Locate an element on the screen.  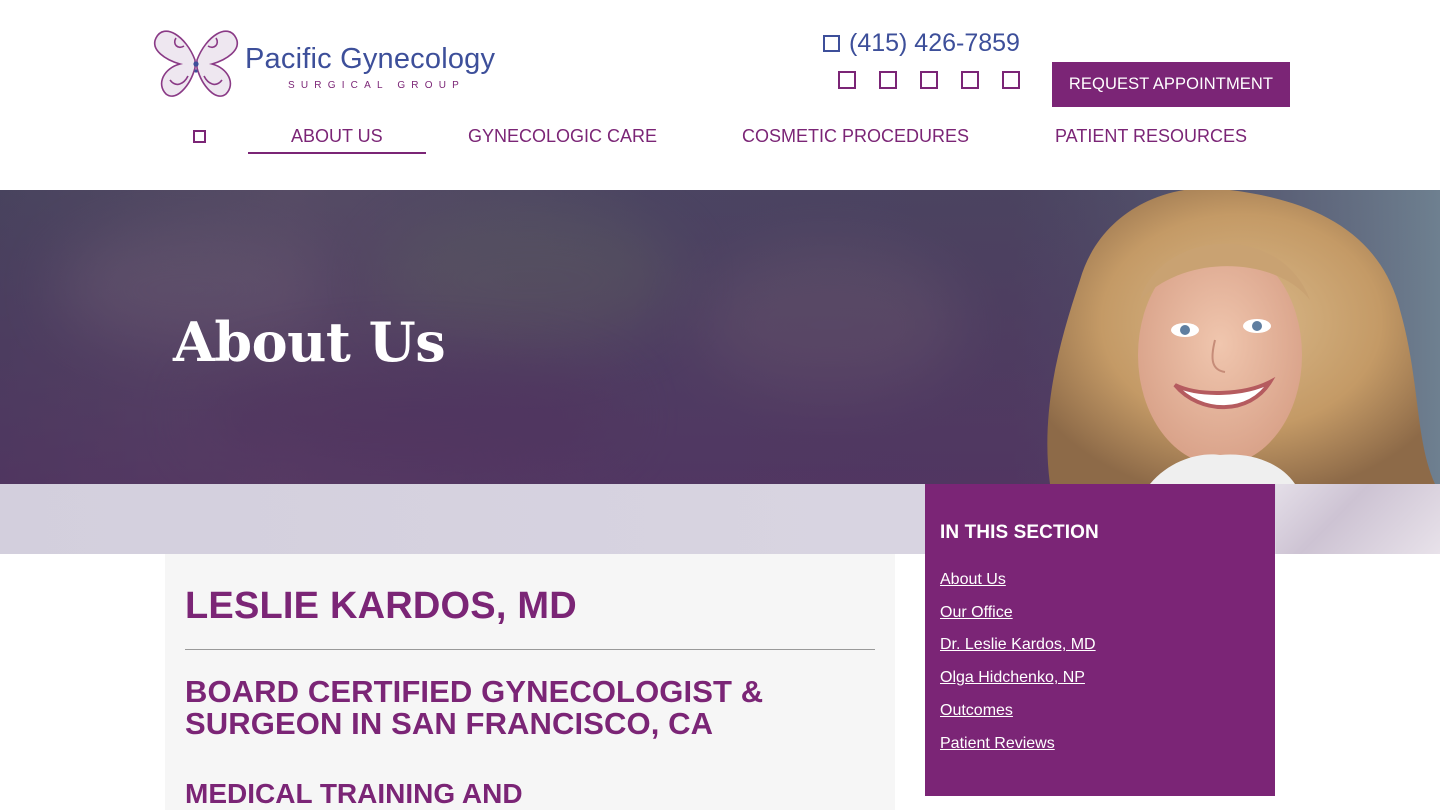
decorative-floral-strip is located at coordinates (1358, 519).